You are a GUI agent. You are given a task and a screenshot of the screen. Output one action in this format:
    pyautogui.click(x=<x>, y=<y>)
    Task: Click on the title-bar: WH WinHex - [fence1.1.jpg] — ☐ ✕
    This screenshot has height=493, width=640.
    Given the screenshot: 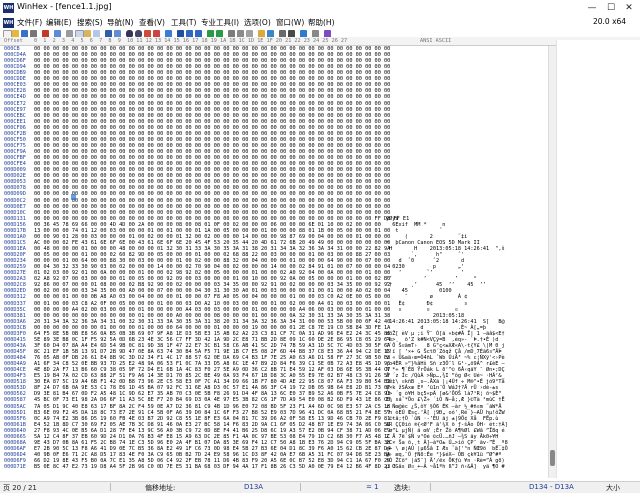 What is the action you would take?
    pyautogui.click(x=320, y=8)
    